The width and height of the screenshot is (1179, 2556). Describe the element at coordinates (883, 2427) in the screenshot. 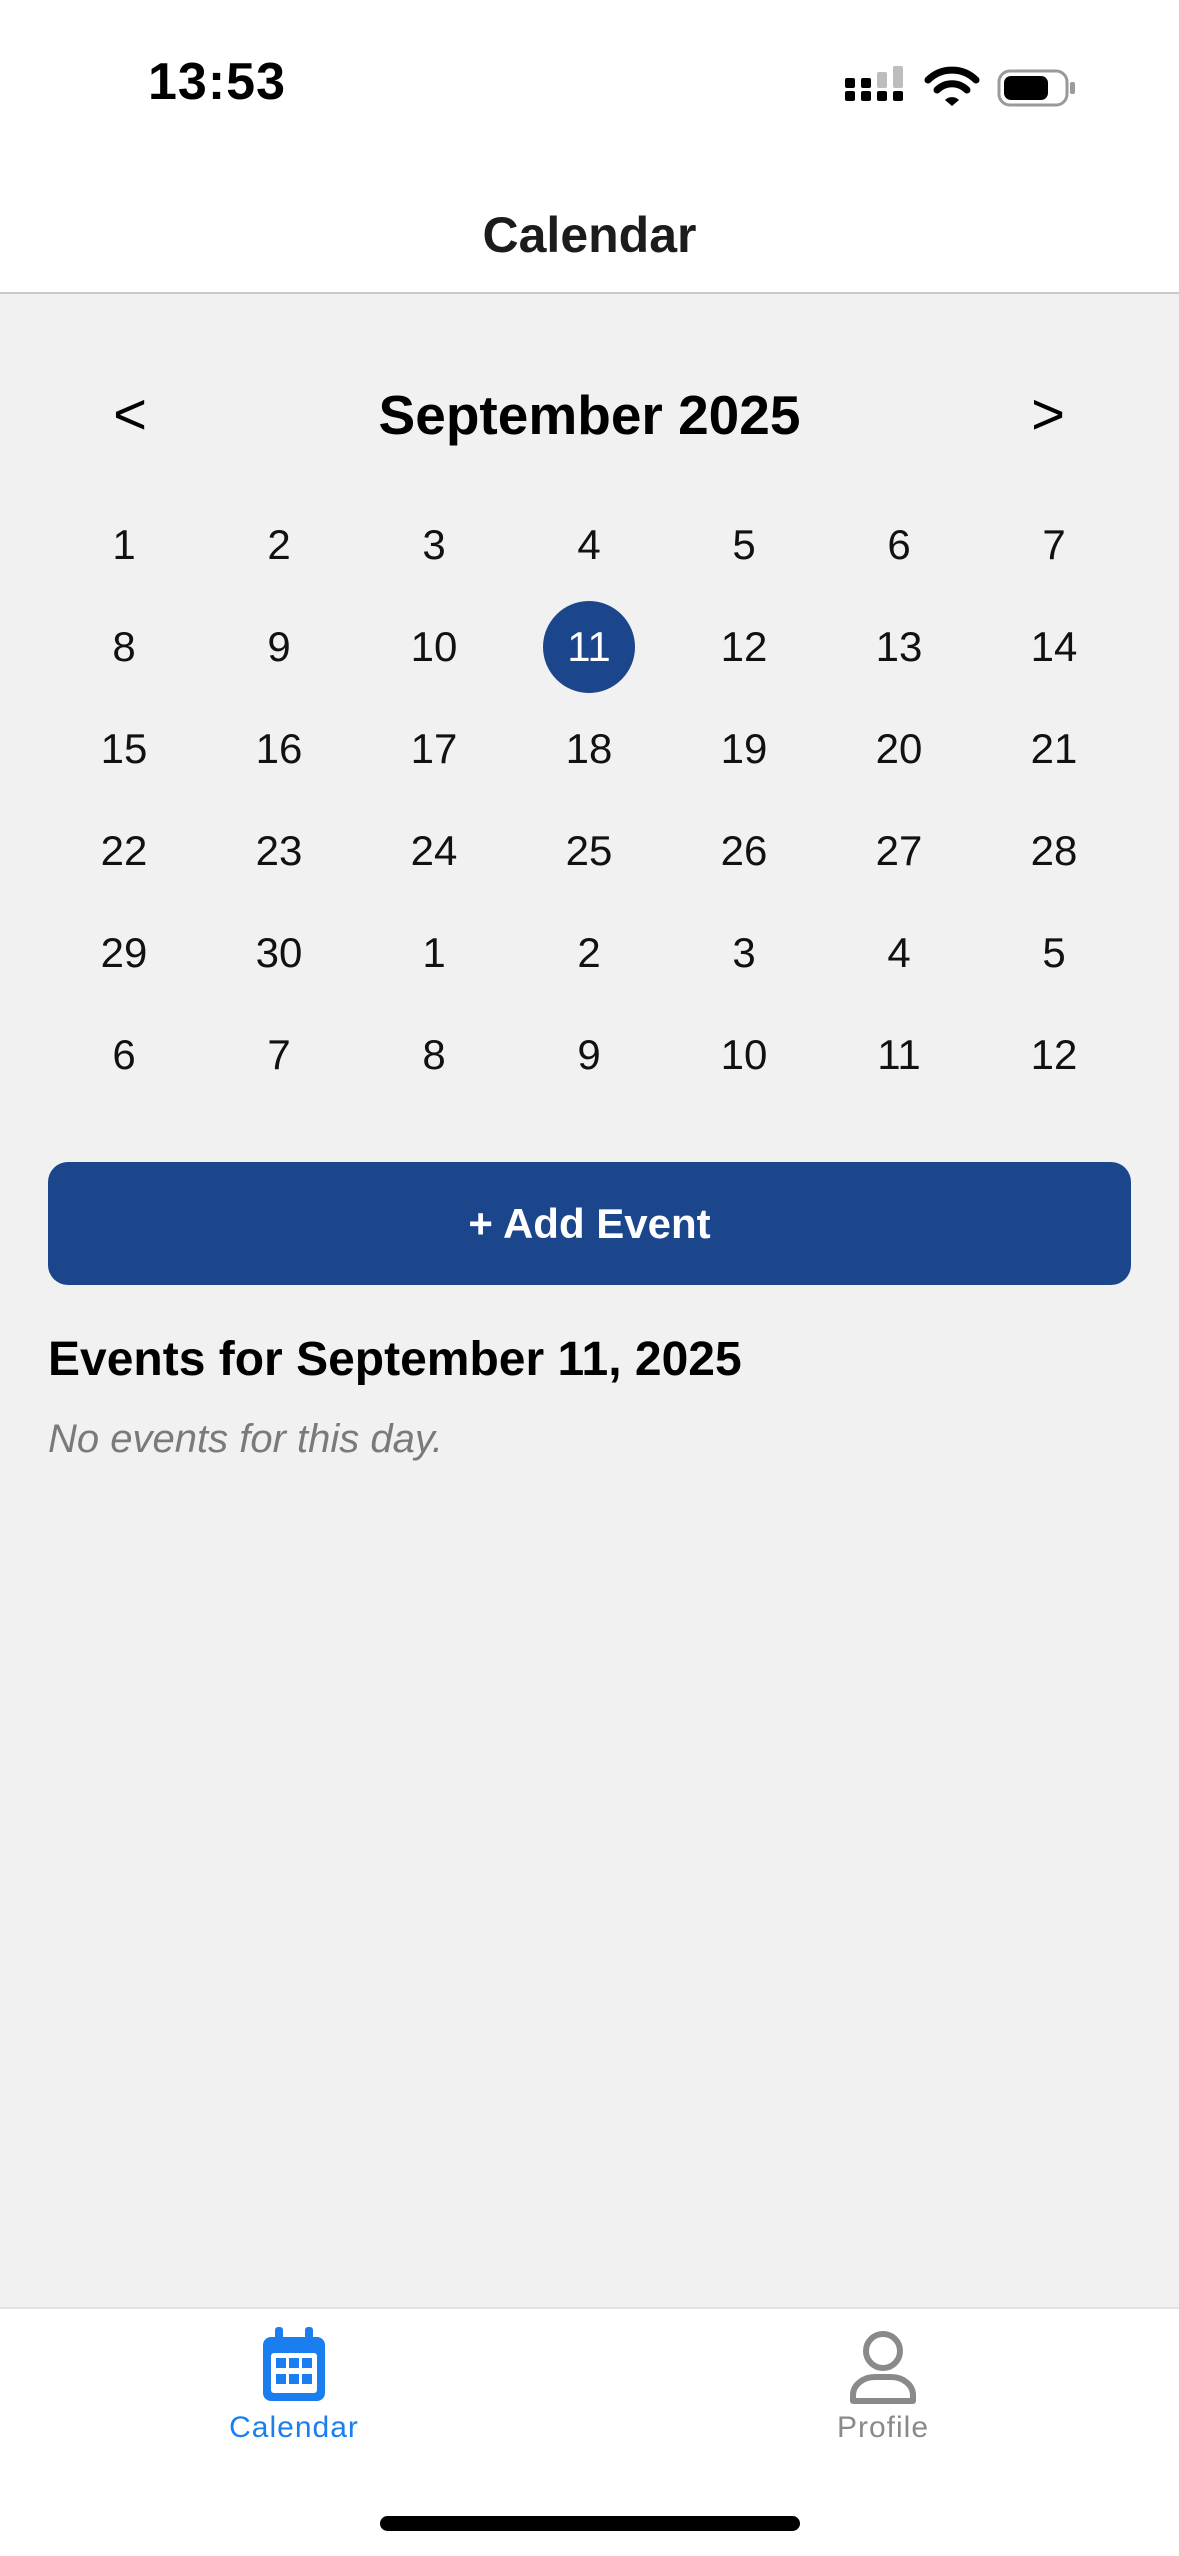

I see `tab-label-profile: Profile` at that location.